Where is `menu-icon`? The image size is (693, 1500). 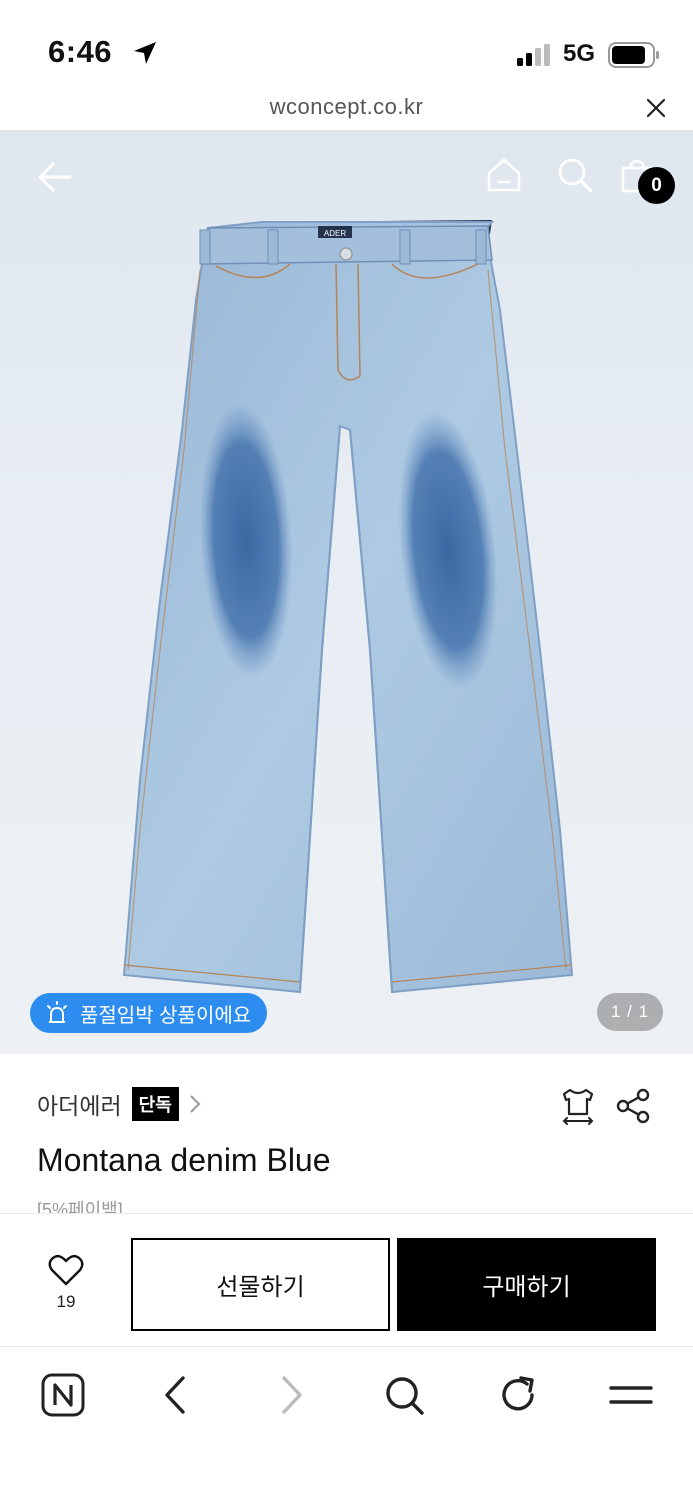 menu-icon is located at coordinates (631, 1395).